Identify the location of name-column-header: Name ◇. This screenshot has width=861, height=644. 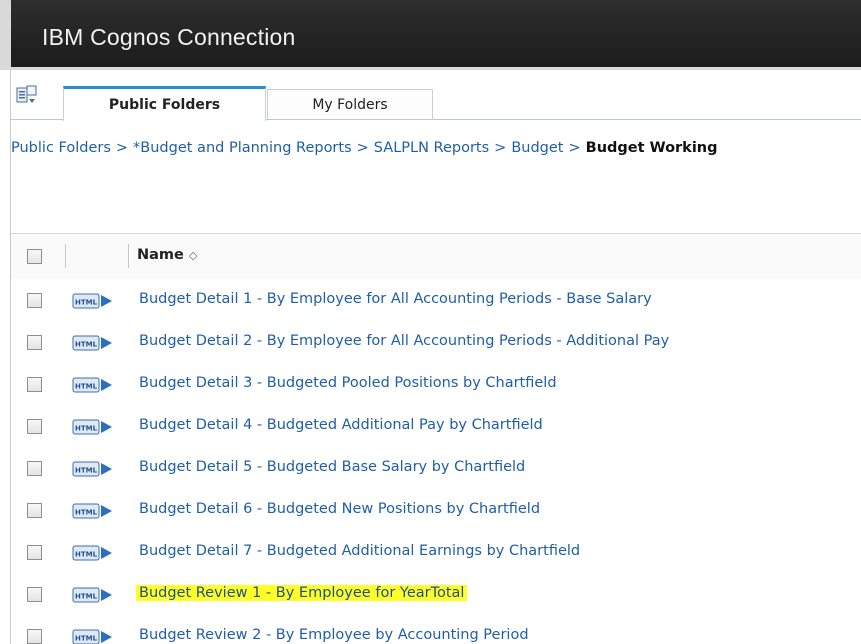
(167, 255).